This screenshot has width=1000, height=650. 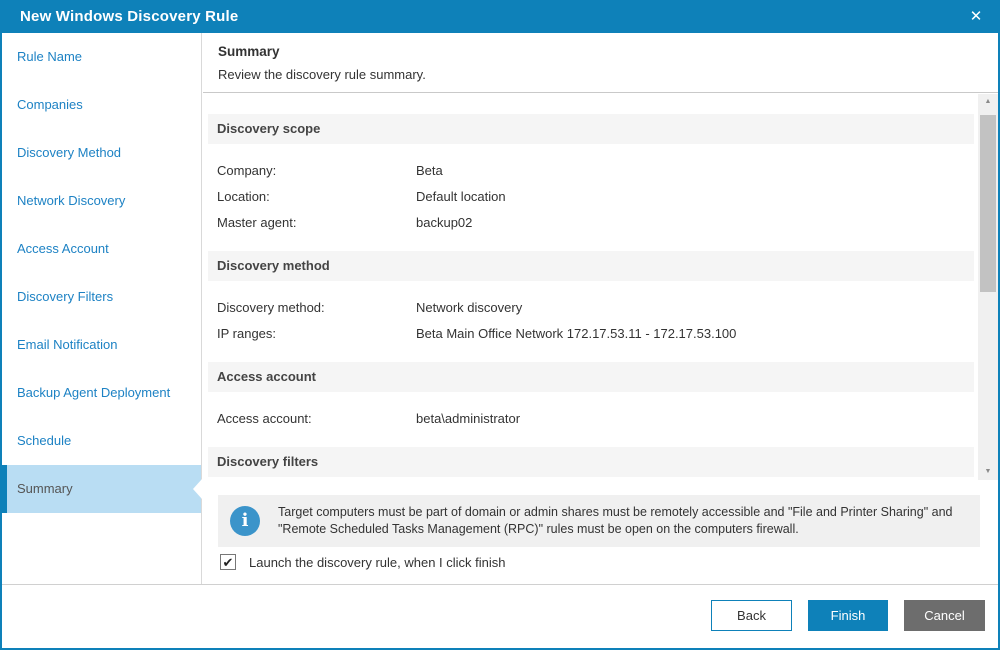 I want to click on row-label: Company:, so click(x=247, y=170).